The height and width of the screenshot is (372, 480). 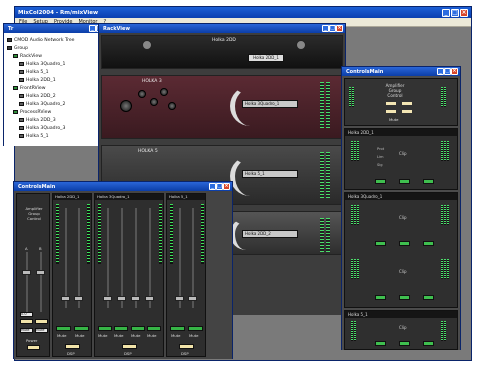 What do you see at coordinates (403, 153) in the screenshot?
I see `clip-label: Clip` at bounding box center [403, 153].